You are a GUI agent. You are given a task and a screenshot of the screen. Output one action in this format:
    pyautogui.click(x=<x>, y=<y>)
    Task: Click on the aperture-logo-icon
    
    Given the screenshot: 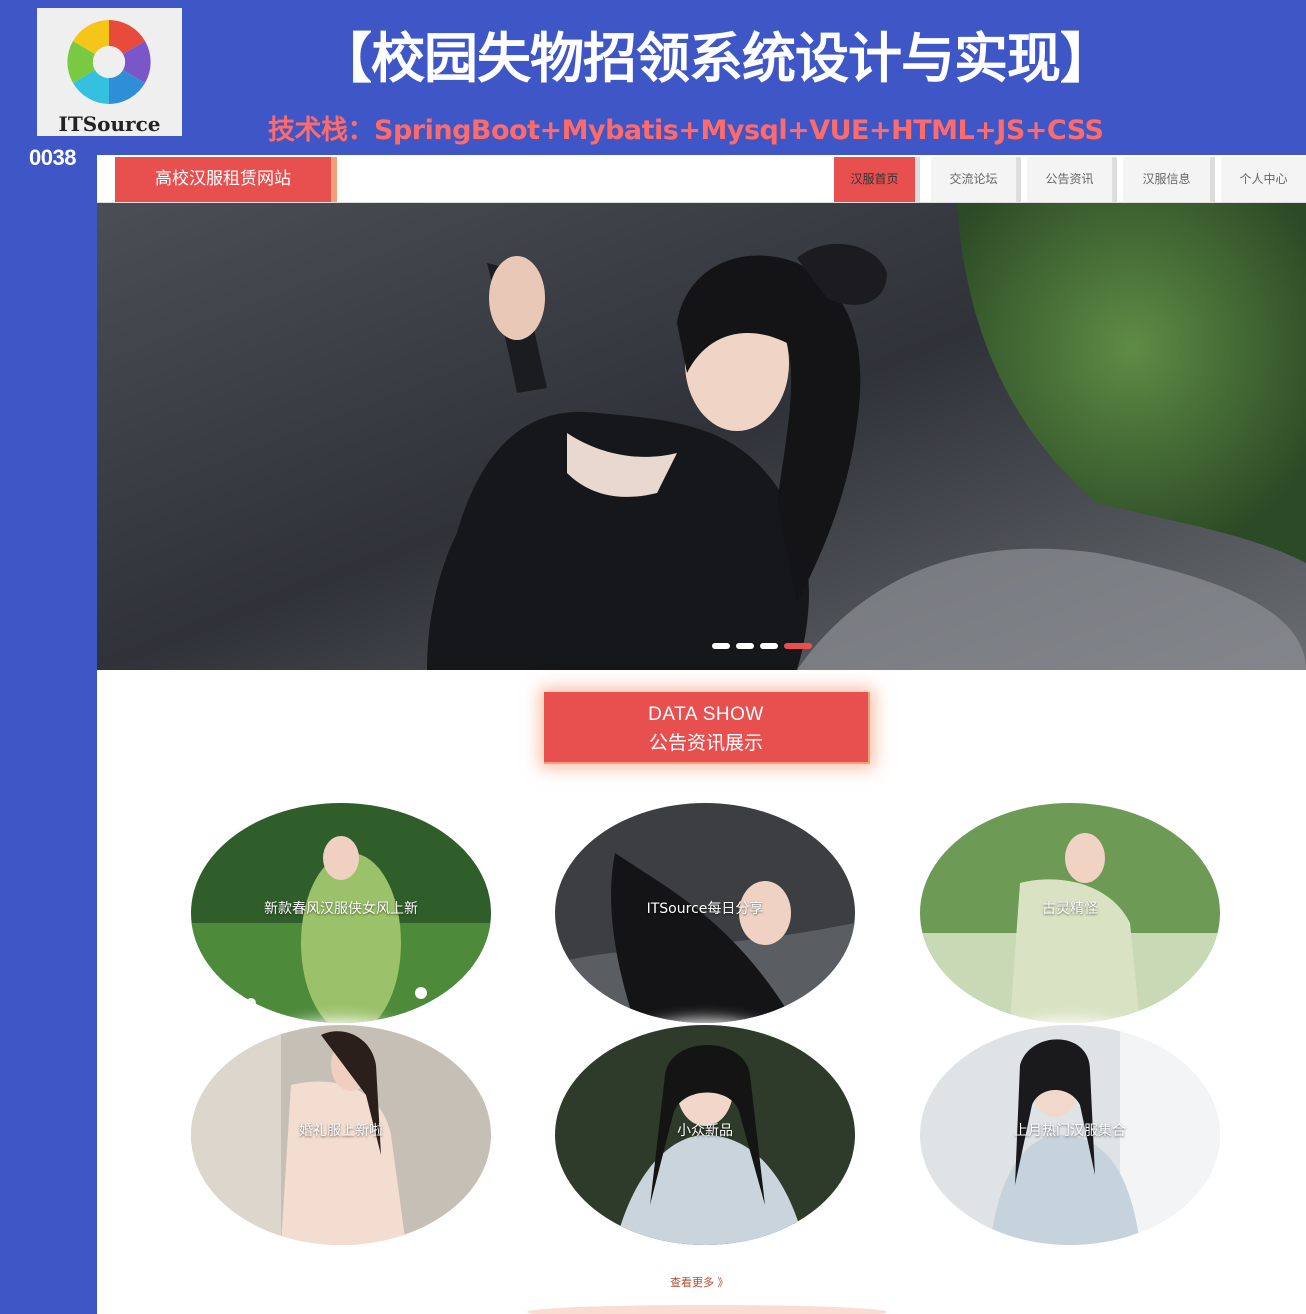 What is the action you would take?
    pyautogui.click(x=109, y=62)
    